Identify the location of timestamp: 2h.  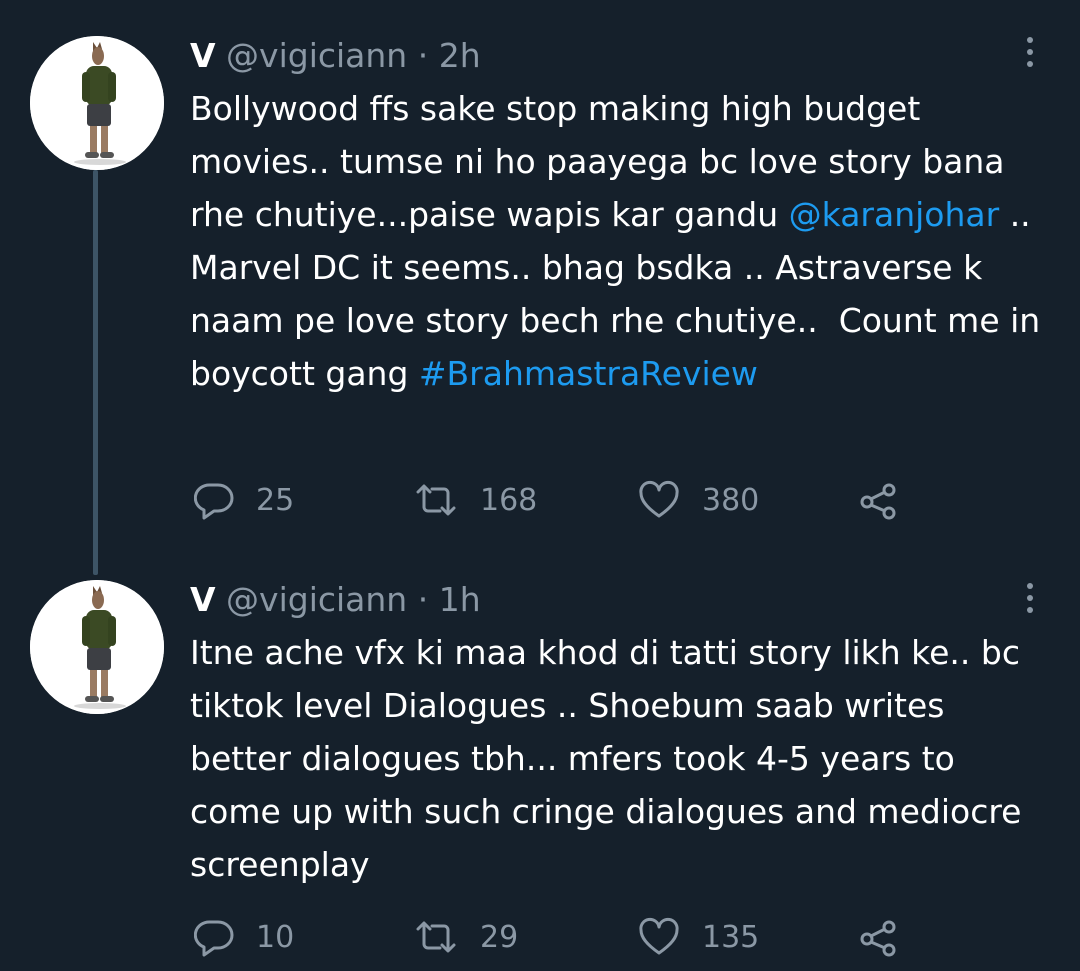
(460, 55).